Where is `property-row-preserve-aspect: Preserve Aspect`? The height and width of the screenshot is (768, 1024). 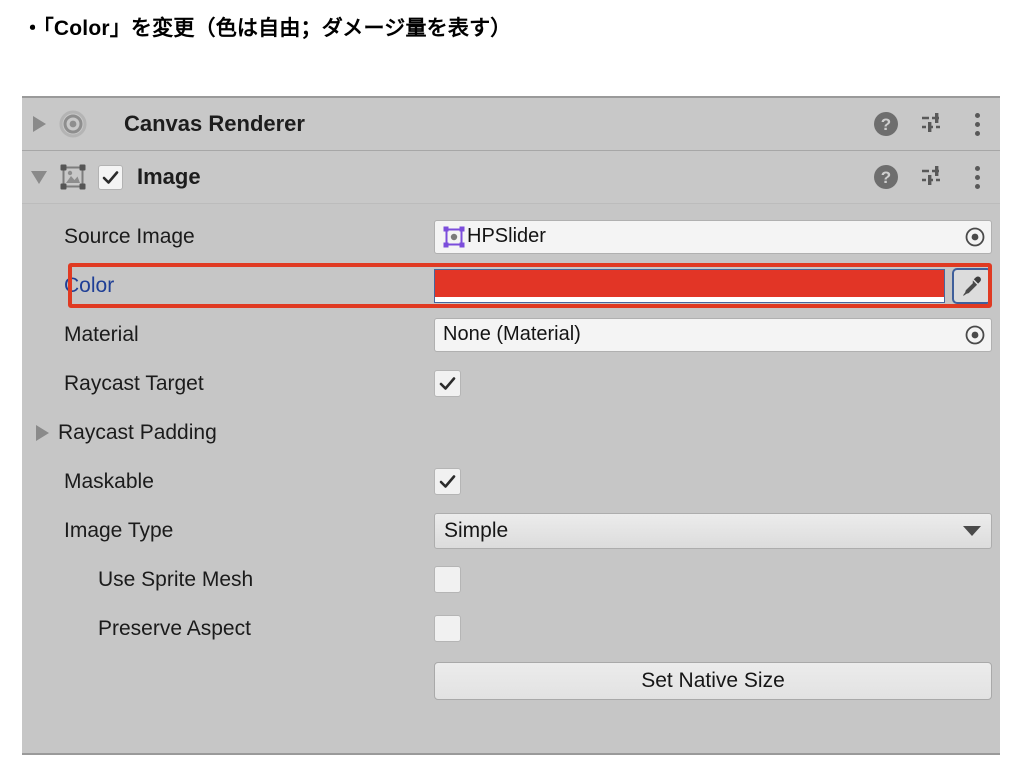
property-row-preserve-aspect: Preserve Aspect is located at coordinates (511, 628).